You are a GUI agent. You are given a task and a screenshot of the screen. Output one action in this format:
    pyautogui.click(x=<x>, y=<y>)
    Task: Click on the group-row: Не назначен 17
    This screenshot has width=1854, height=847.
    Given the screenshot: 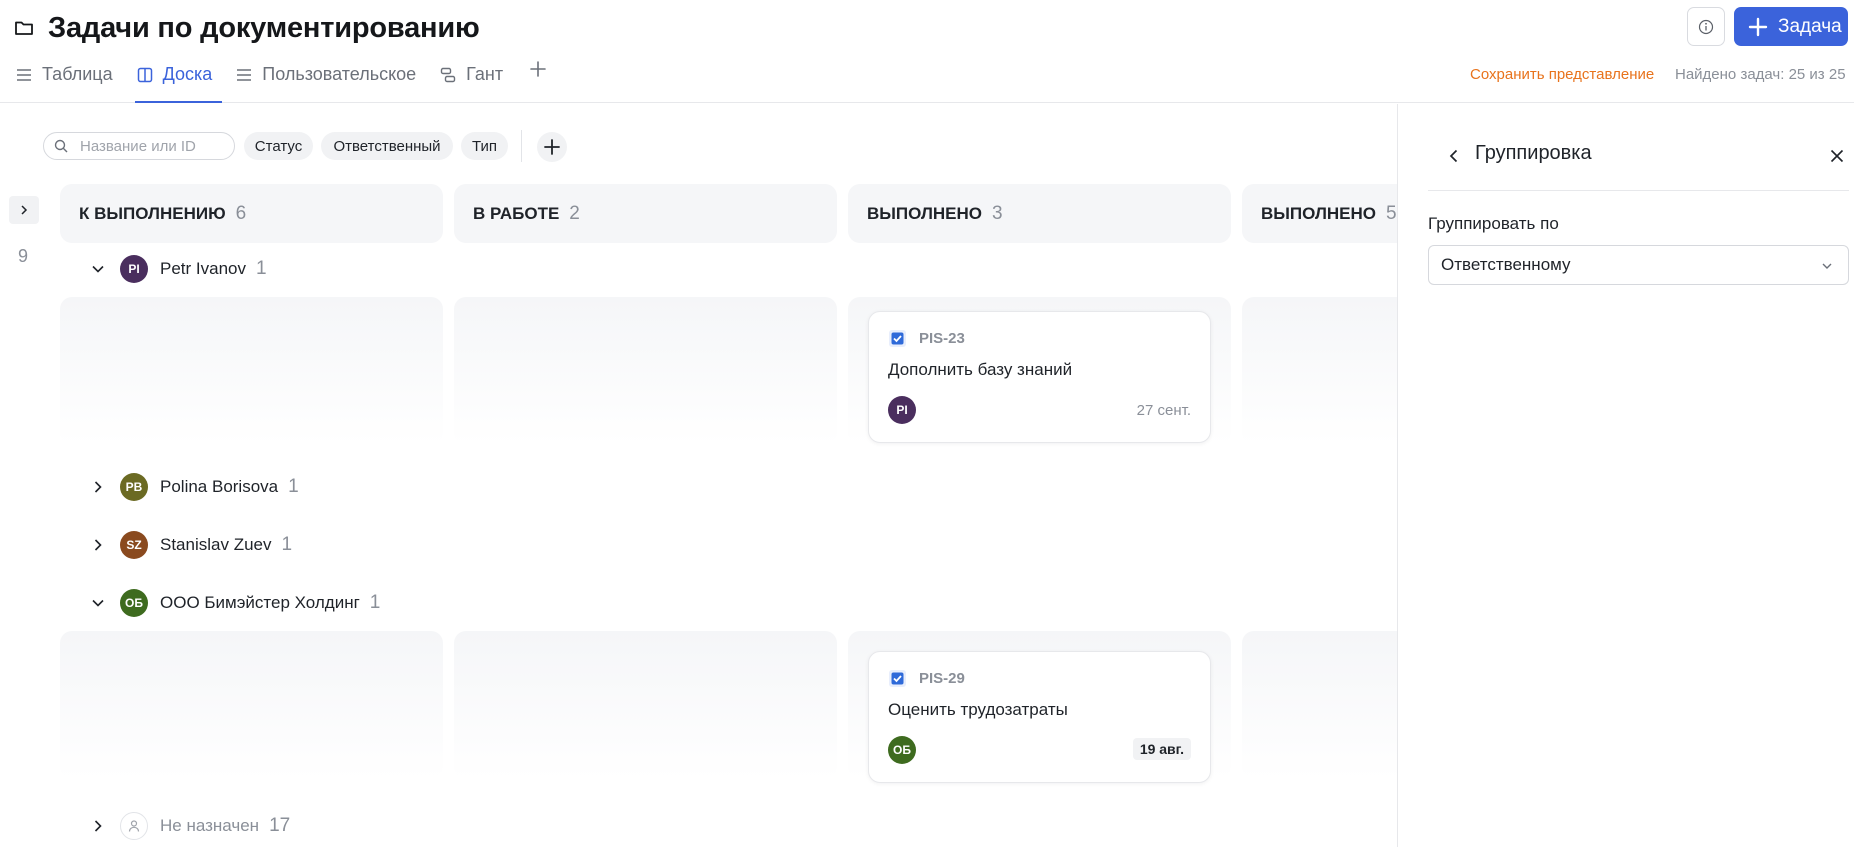 What is the action you would take?
    pyautogui.click(x=190, y=826)
    